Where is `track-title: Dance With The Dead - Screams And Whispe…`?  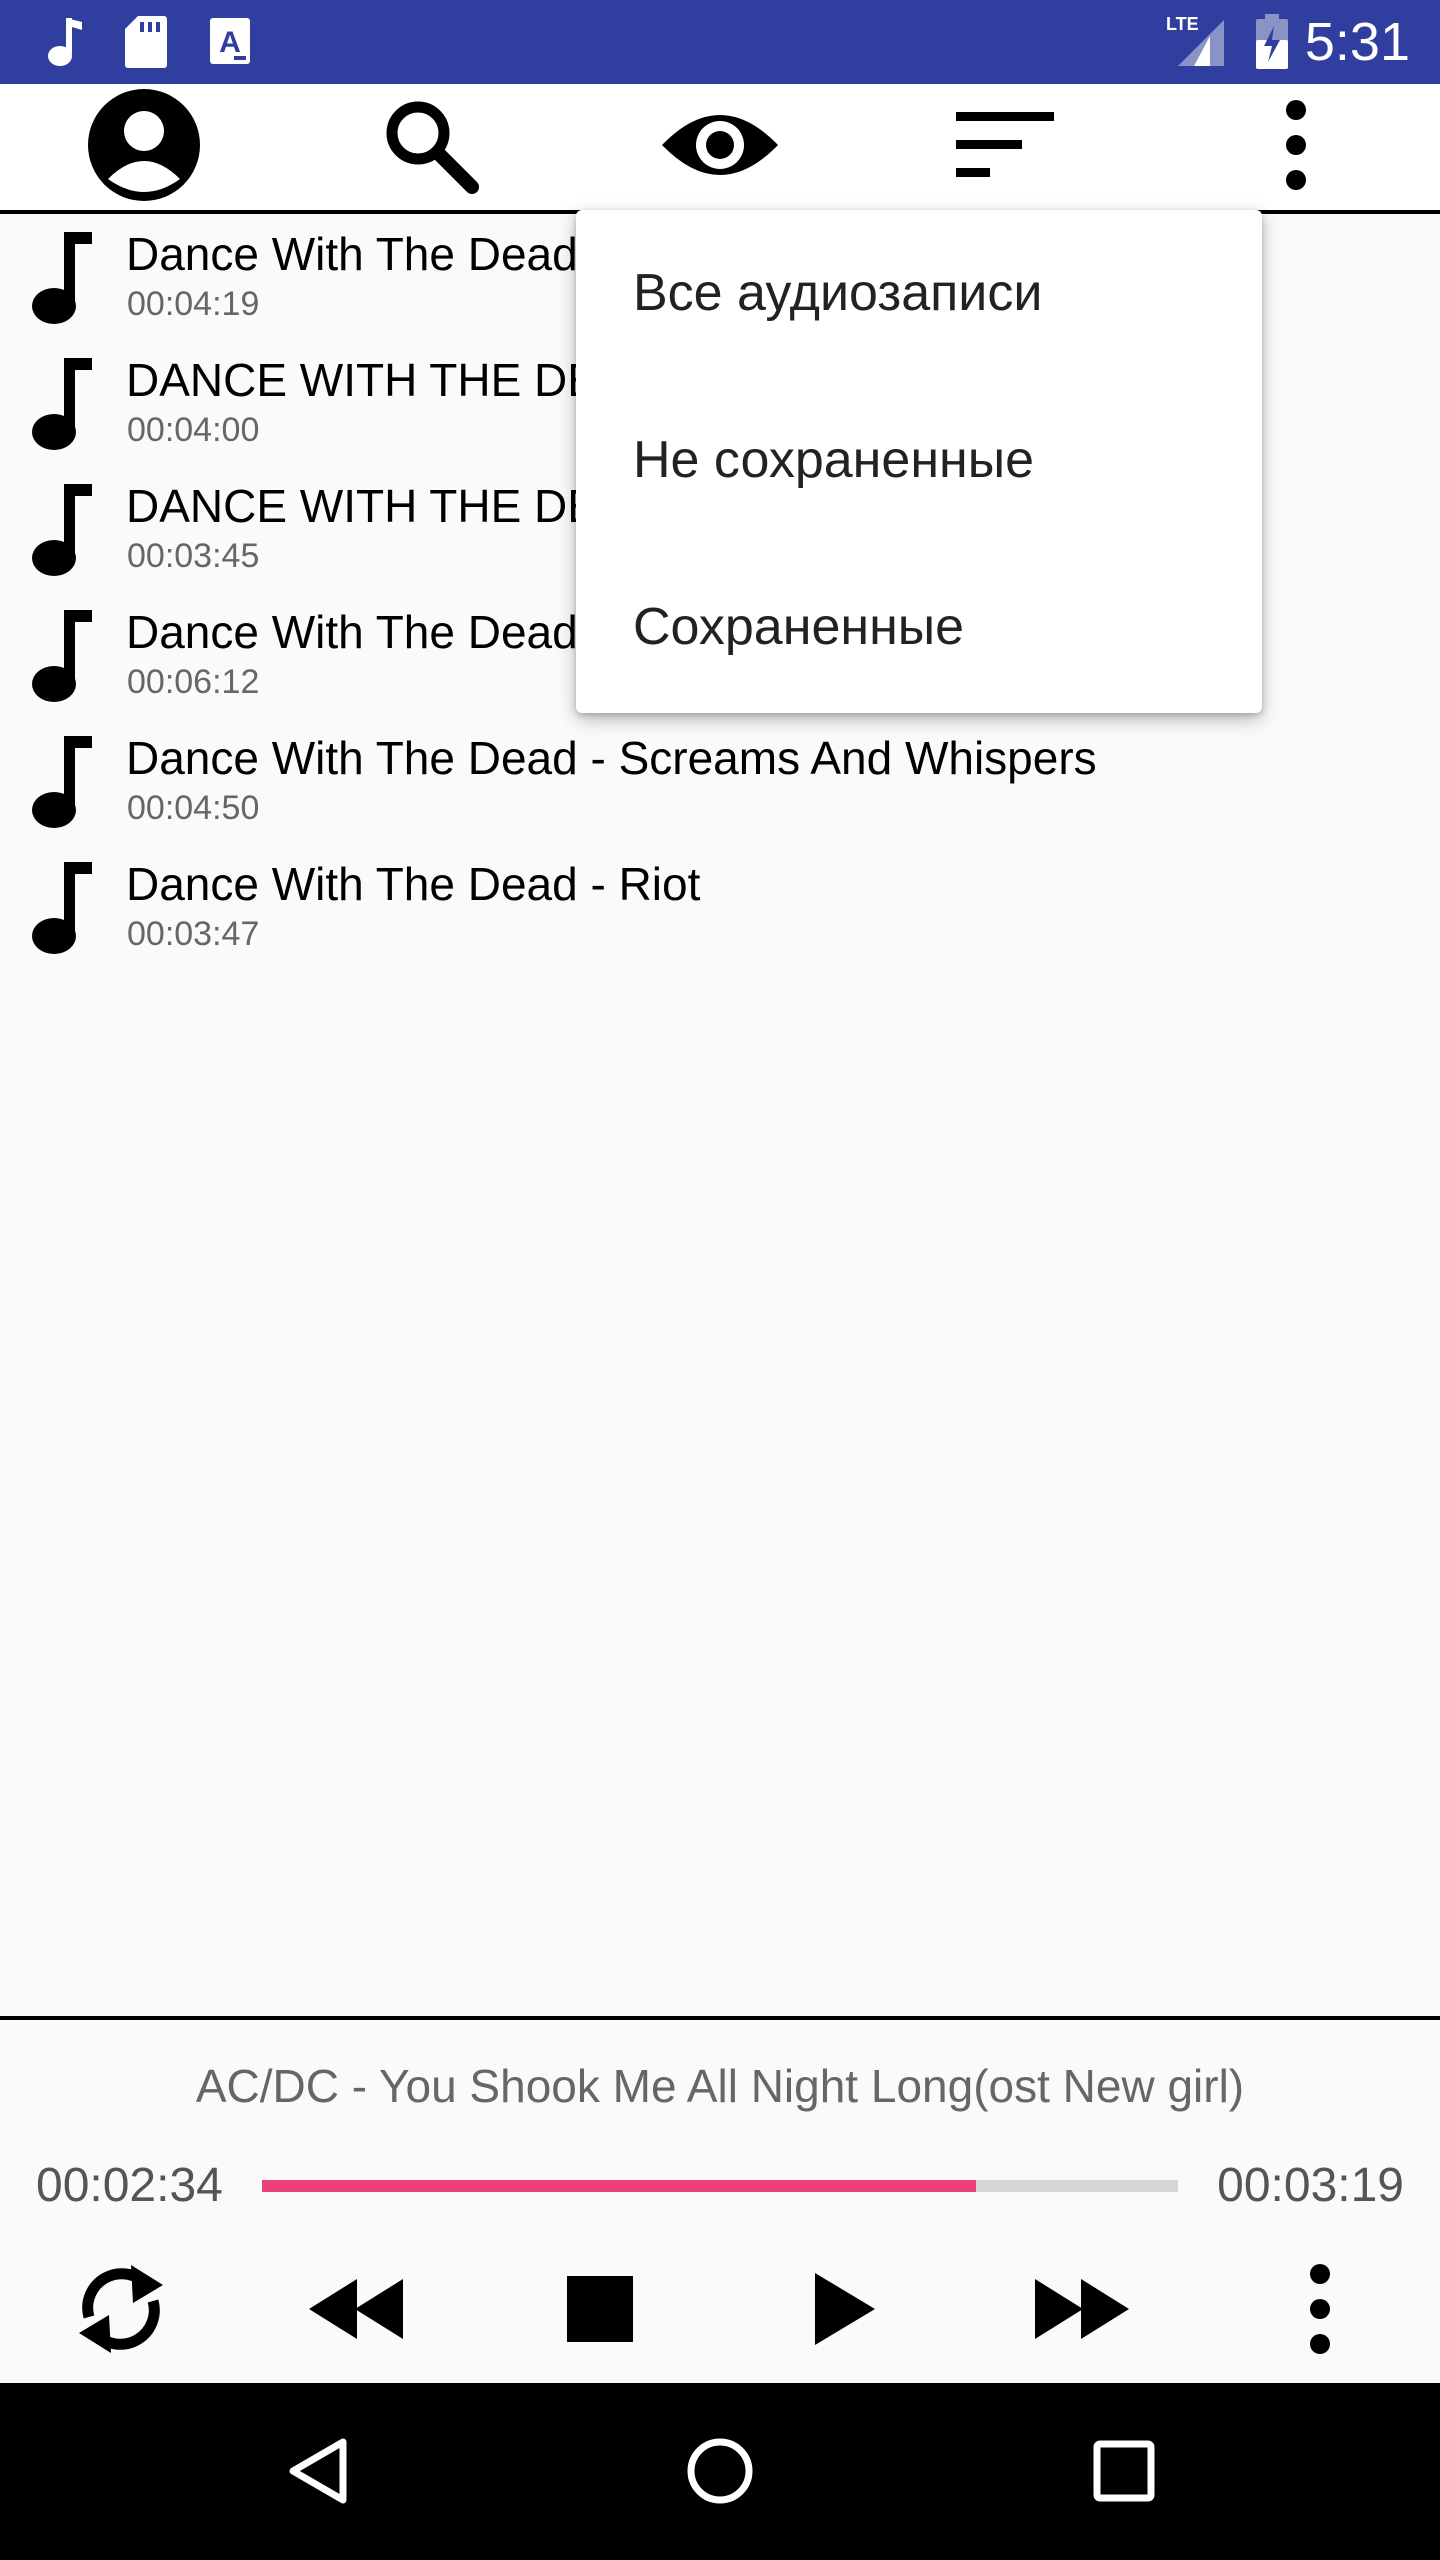 track-title: Dance With The Dead - Screams And Whispe… is located at coordinates (611, 758).